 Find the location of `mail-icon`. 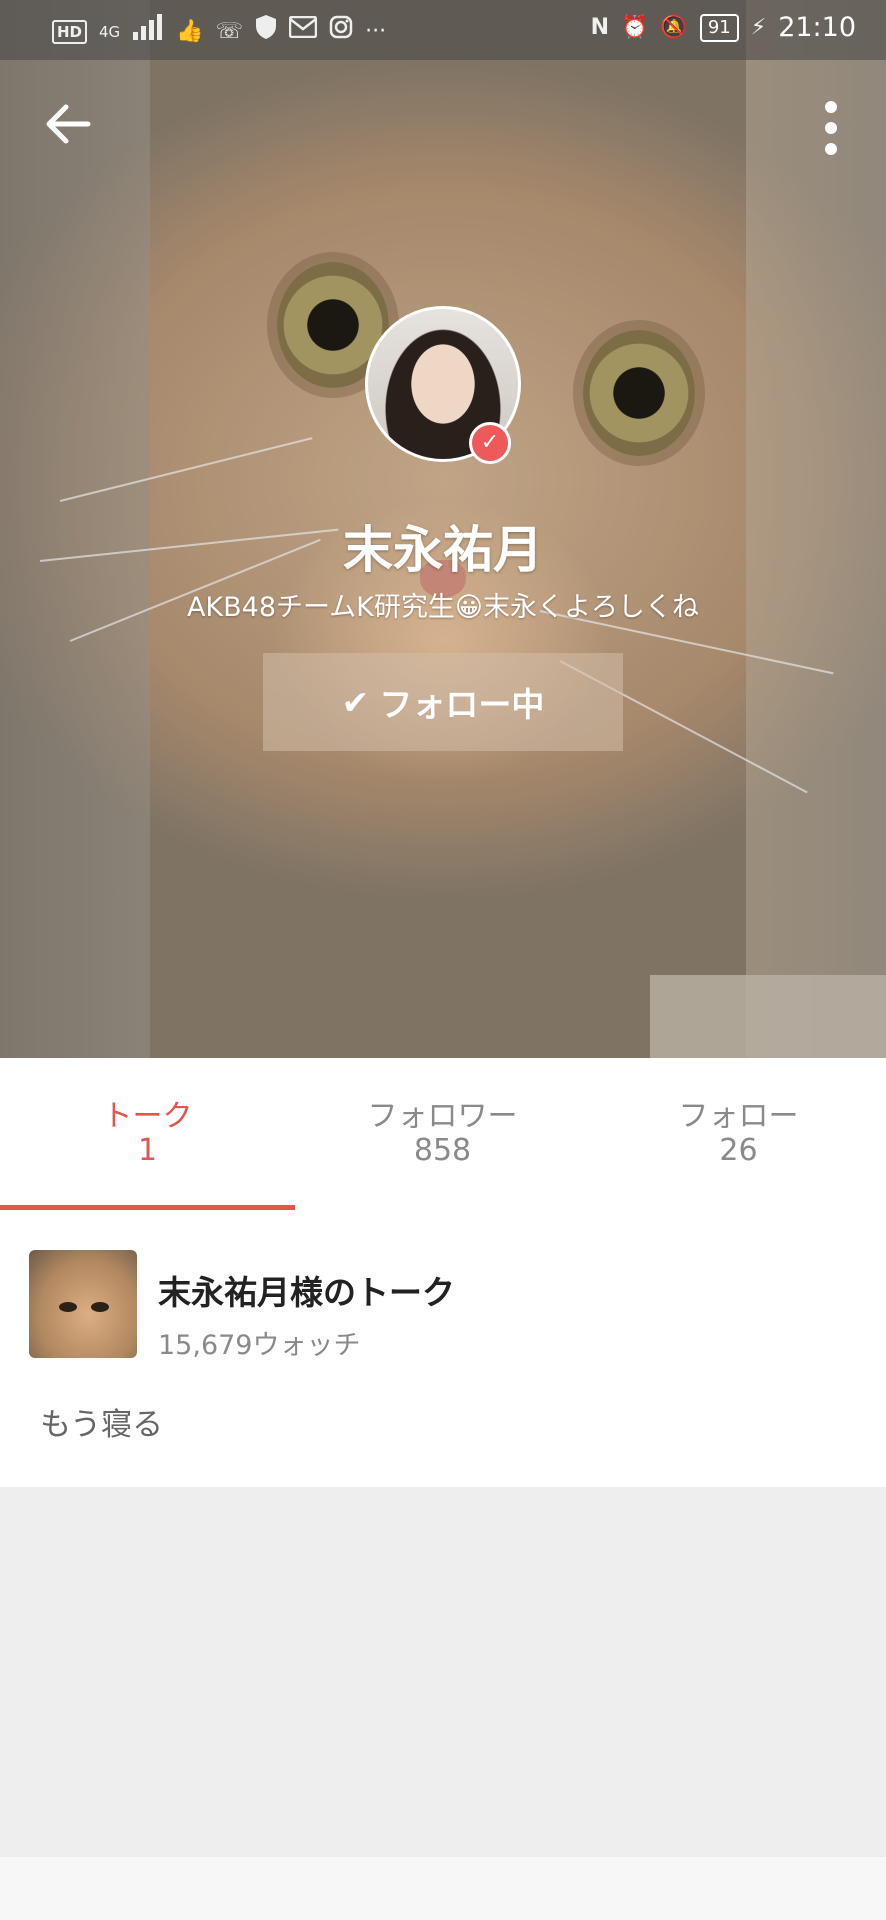

mail-icon is located at coordinates (303, 31).